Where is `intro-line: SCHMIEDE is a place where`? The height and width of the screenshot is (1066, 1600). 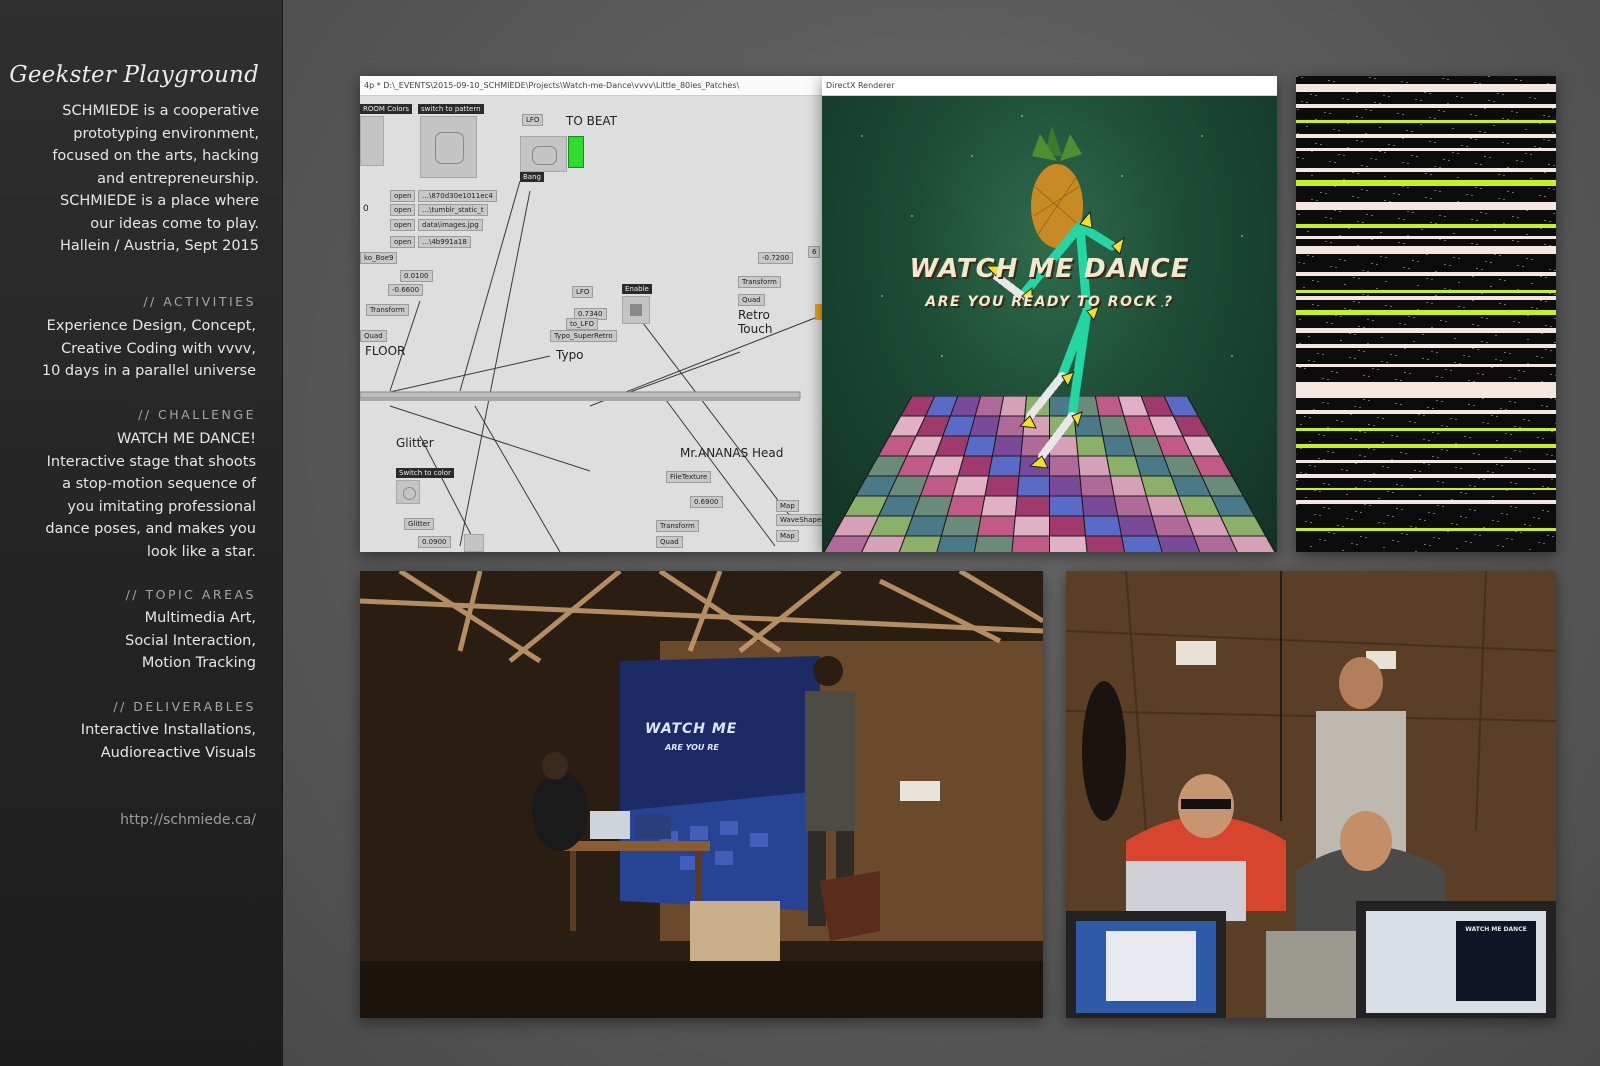
intro-line: SCHMIEDE is a place where is located at coordinates (159, 201).